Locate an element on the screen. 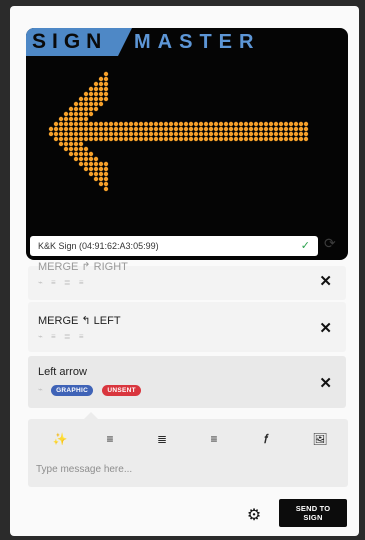 Image resolution: width=365 pixels, height=540 pixels. connected-device-field: K&K Sign (04:91:62:A3:05:99) ✓ is located at coordinates (174, 246).